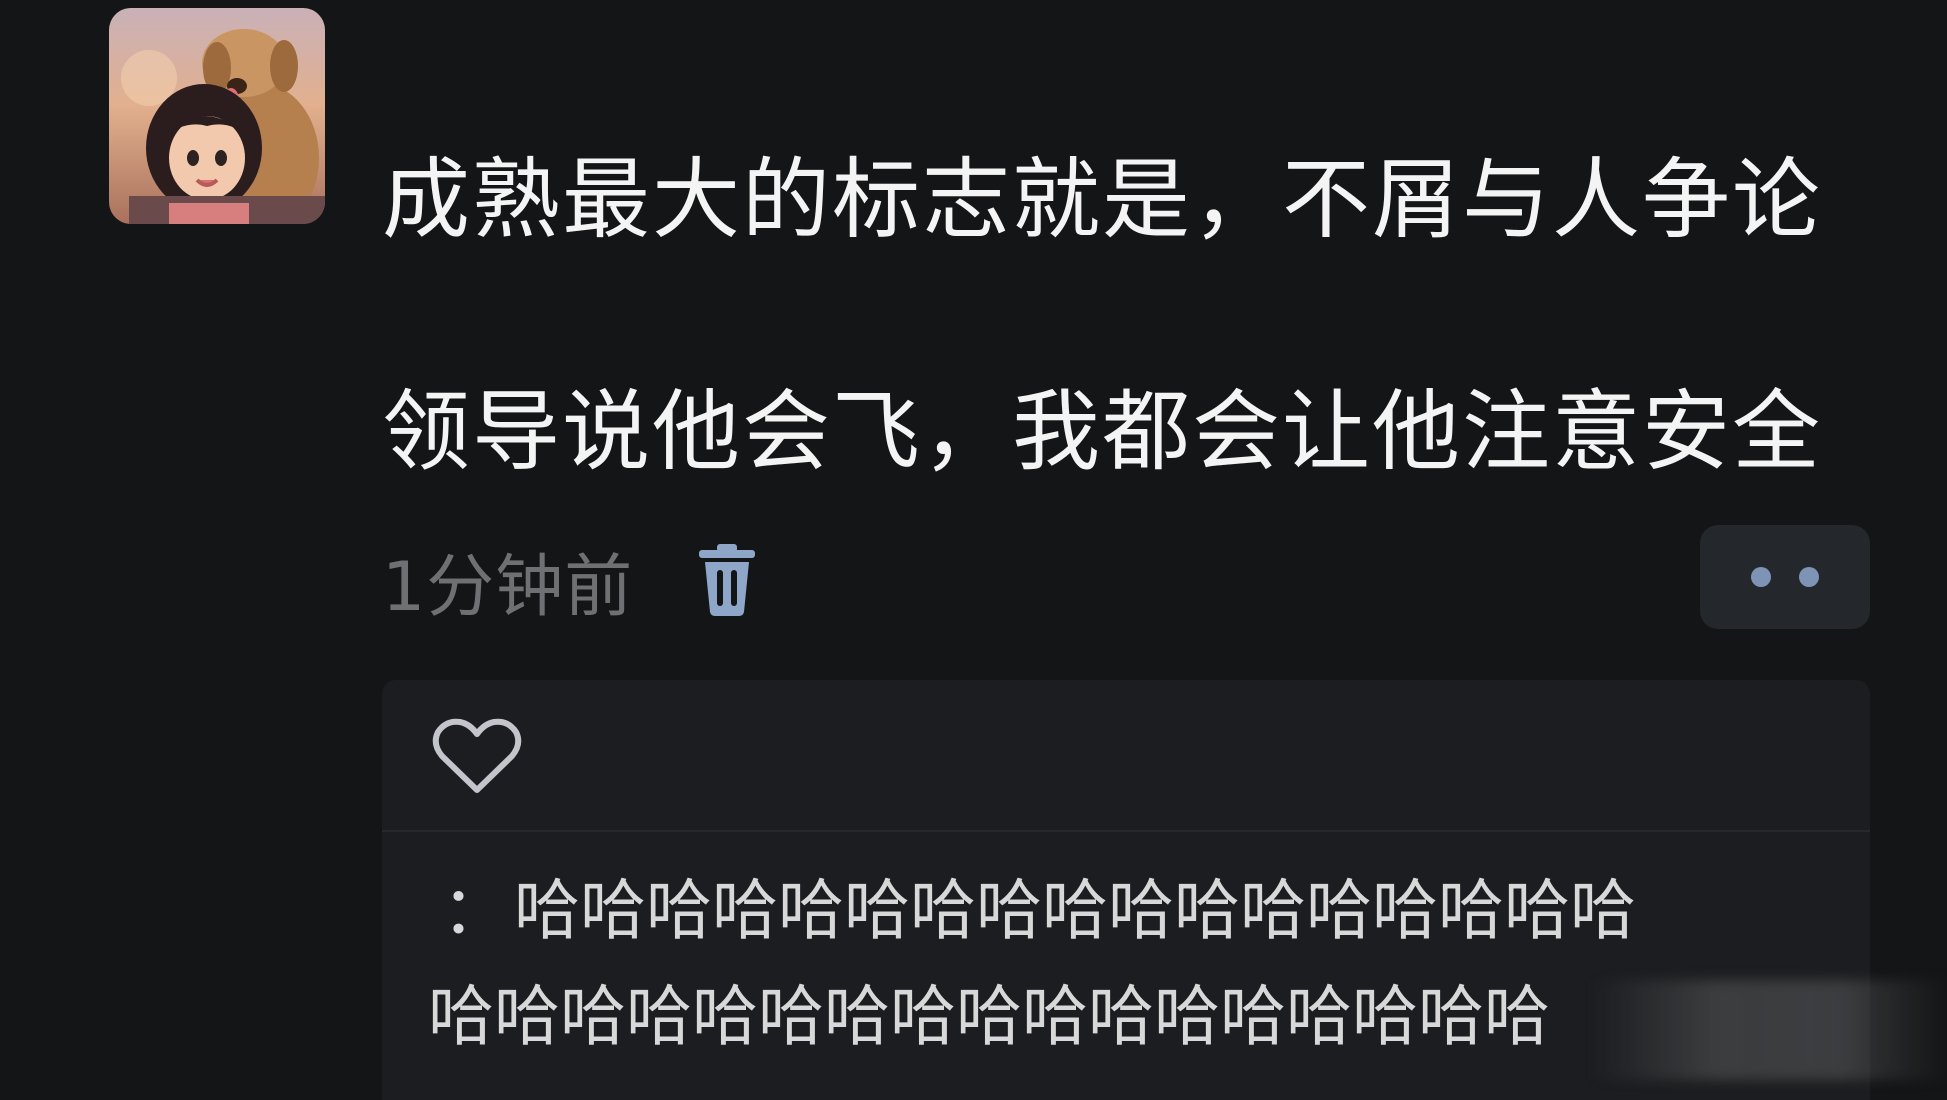 The width and height of the screenshot is (1947, 1100). I want to click on avatar-image, so click(217, 116).